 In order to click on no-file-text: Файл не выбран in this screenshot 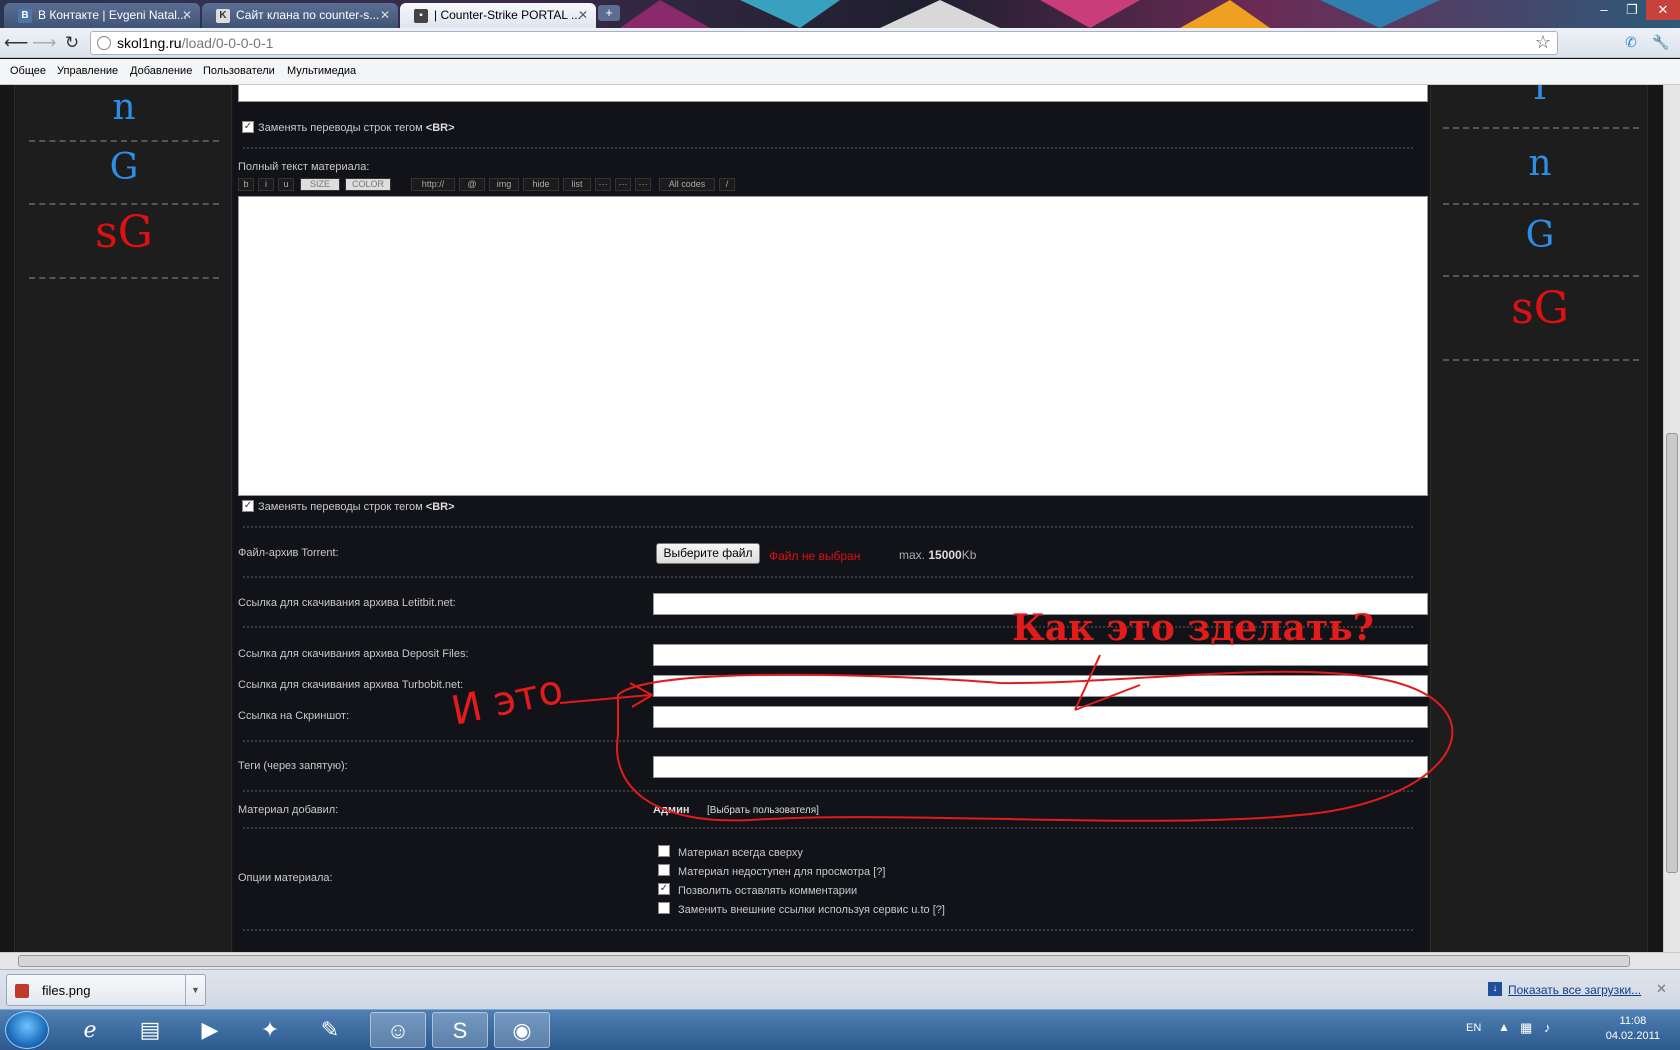, I will do `click(815, 556)`.